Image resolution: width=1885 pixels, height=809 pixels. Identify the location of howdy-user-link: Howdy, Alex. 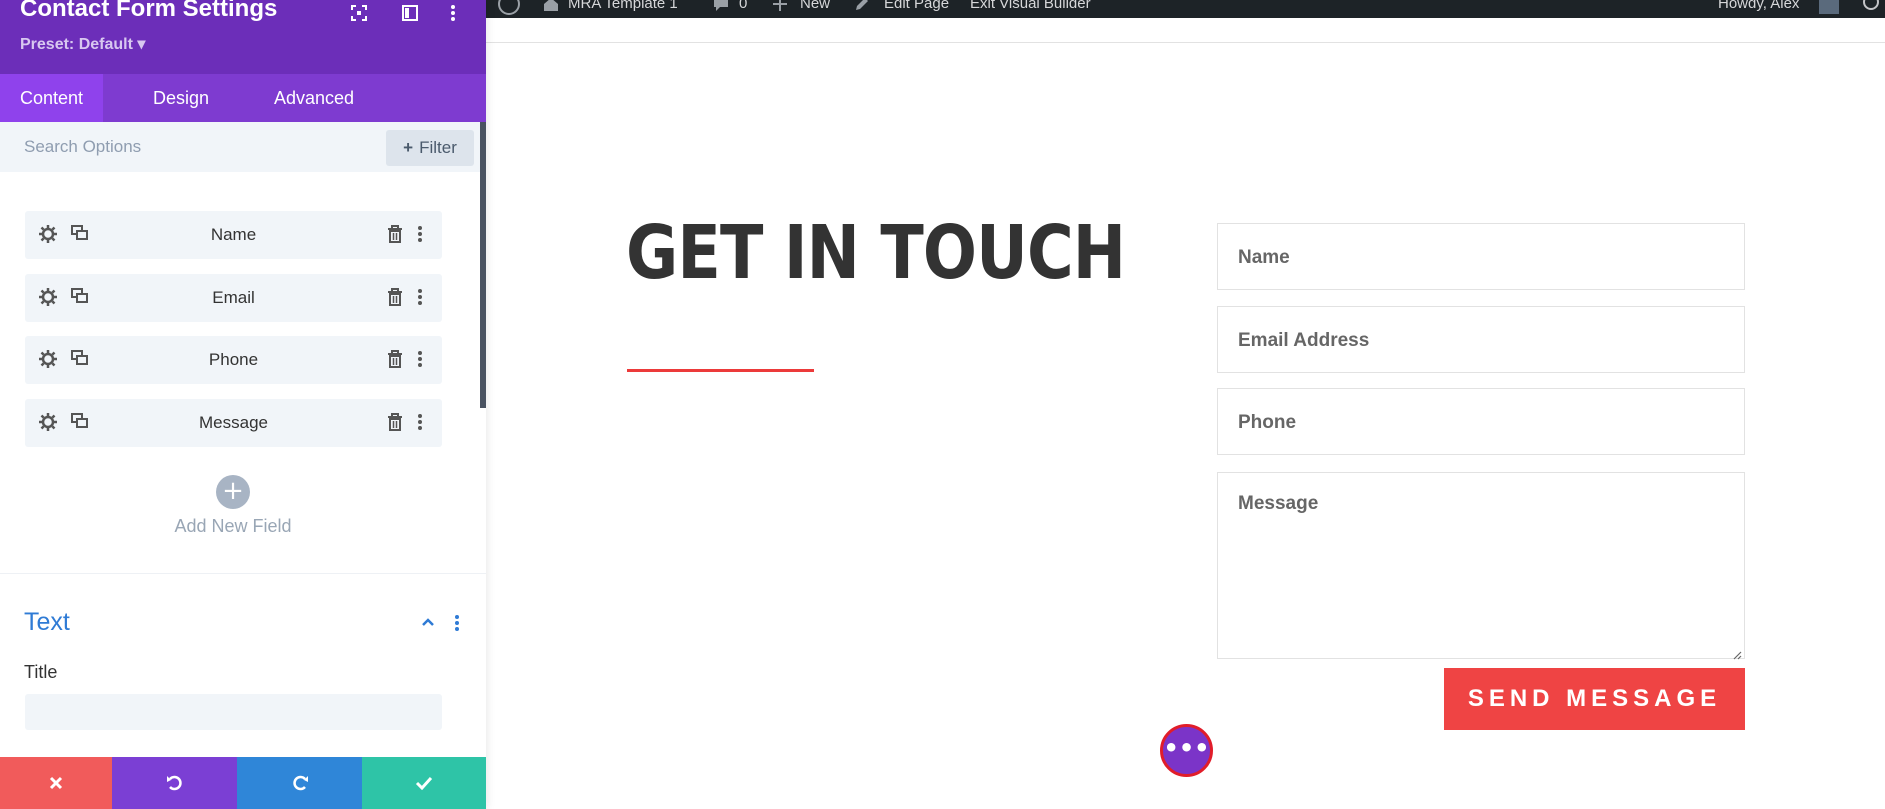
(1758, 6).